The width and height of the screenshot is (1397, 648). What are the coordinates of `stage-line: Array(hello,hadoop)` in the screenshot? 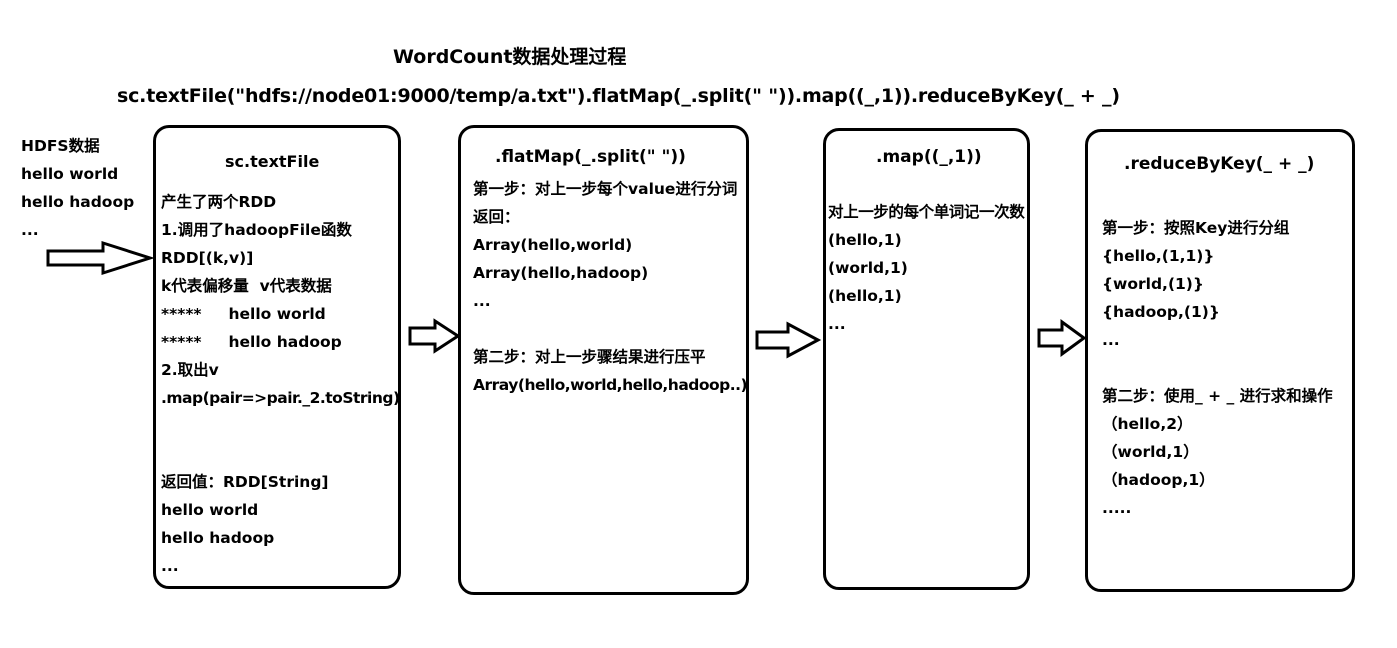 It's located at (561, 273).